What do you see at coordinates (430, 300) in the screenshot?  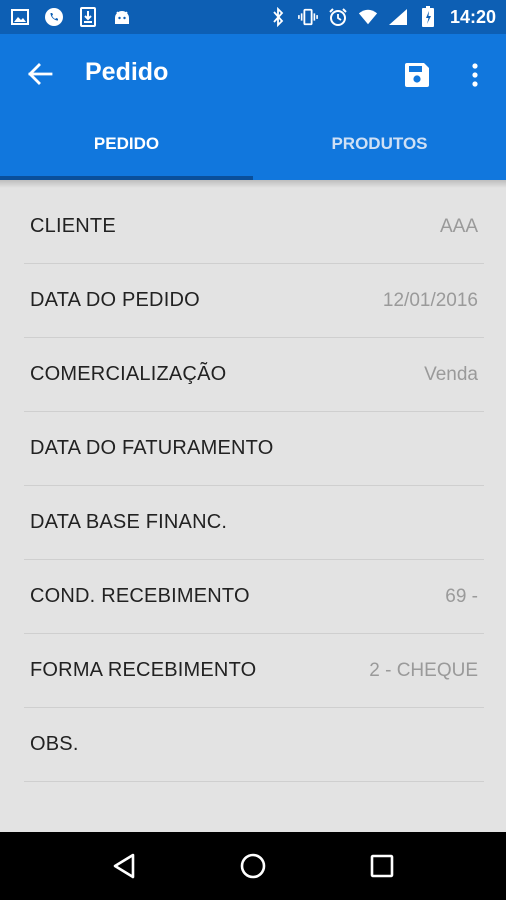 I see `field-value: 12/01/2016` at bounding box center [430, 300].